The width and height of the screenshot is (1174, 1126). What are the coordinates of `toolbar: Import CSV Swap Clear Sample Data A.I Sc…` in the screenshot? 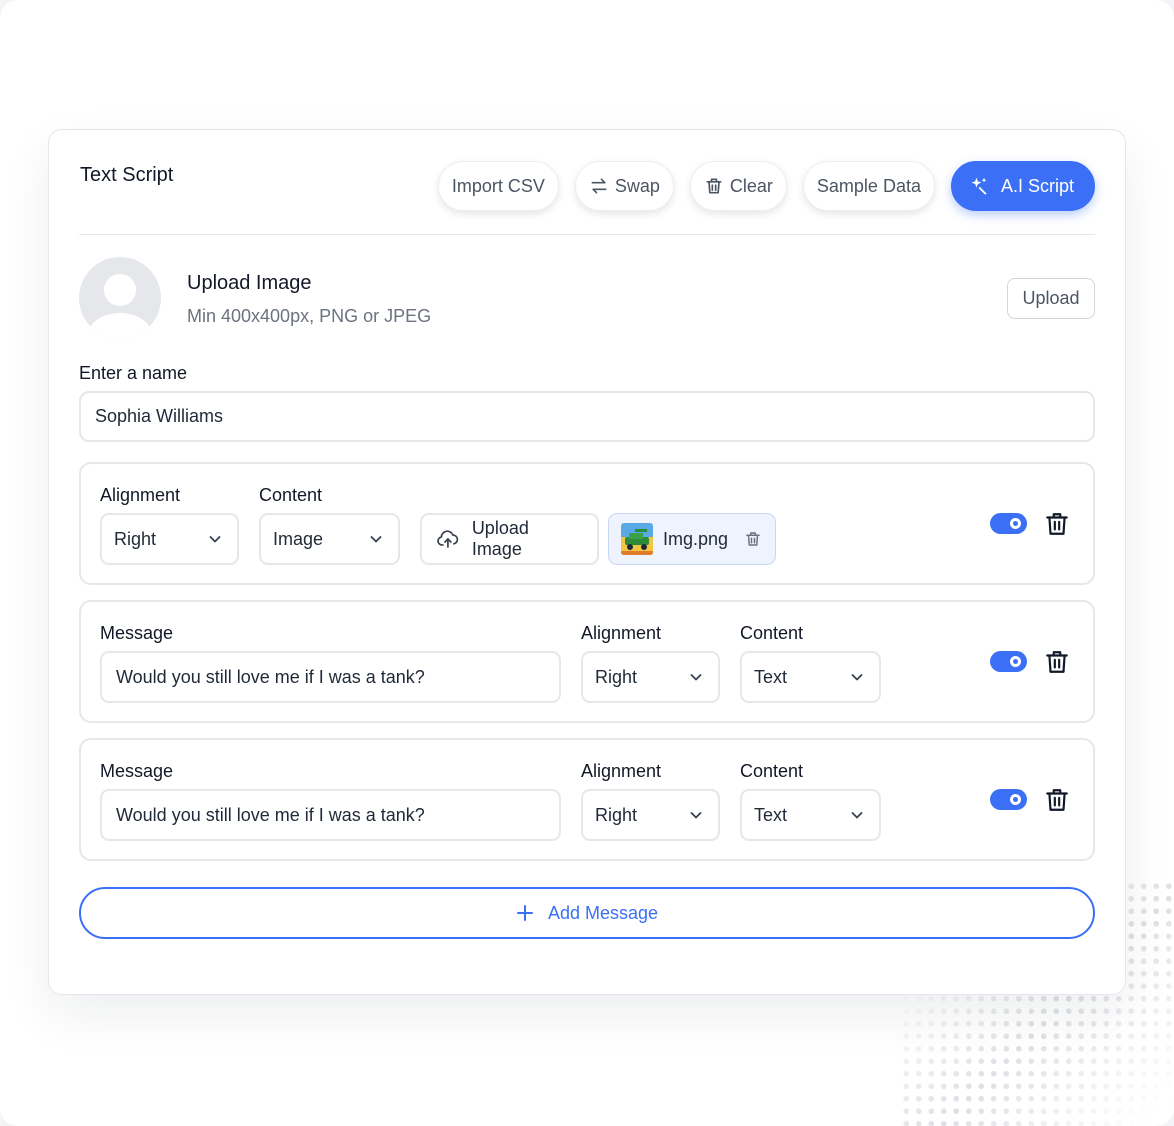 It's located at (766, 186).